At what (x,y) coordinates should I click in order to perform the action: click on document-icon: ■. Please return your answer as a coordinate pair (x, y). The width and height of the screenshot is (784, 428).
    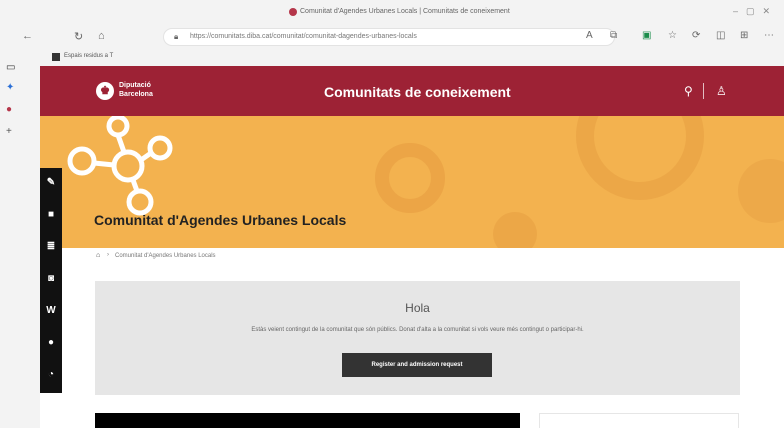
    Looking at the image, I should click on (51, 214).